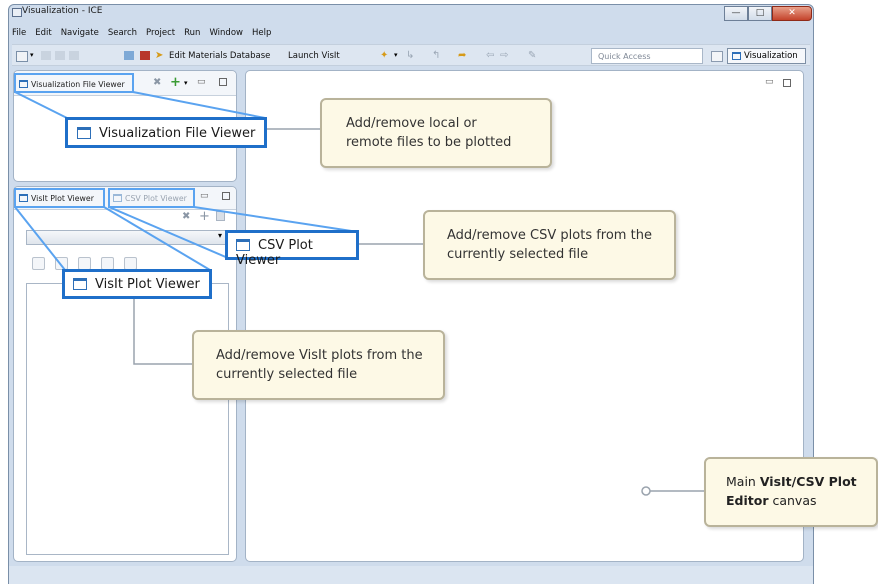 The image size is (878, 586). What do you see at coordinates (59, 198) in the screenshot?
I see `visit-tab-highlight` at bounding box center [59, 198].